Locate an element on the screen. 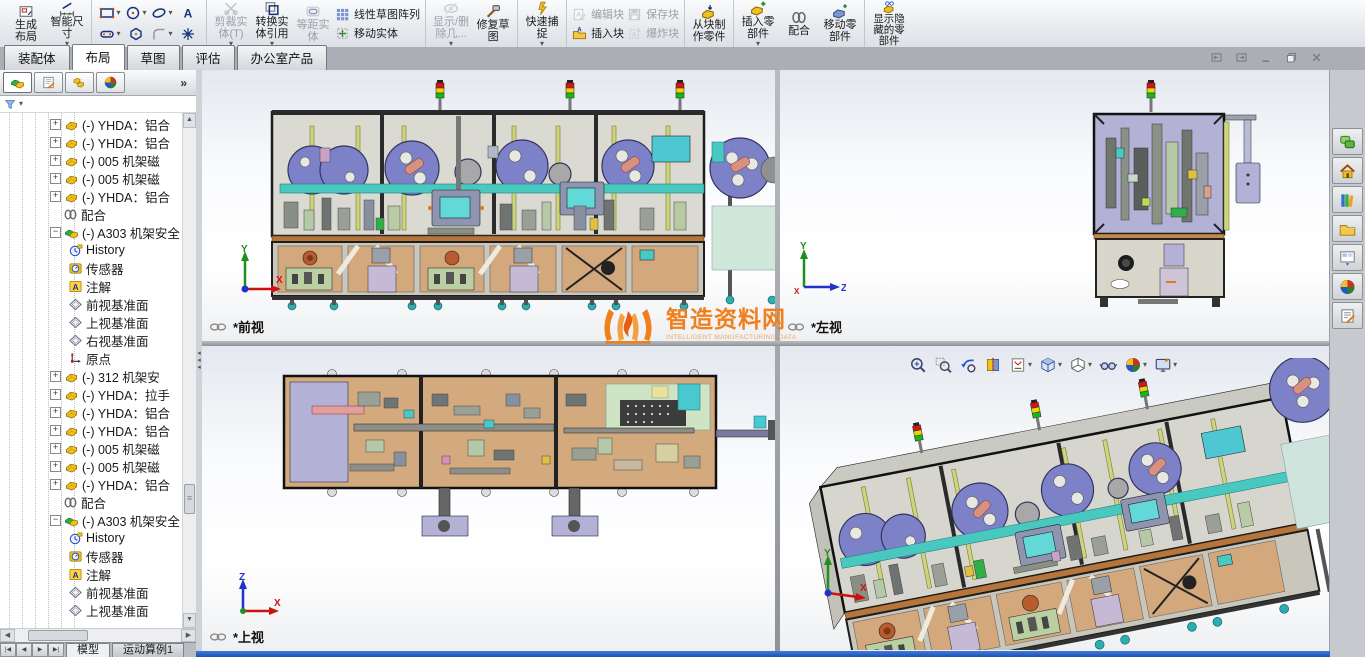  motion-study-tab: 运动算例1 is located at coordinates (148, 650).